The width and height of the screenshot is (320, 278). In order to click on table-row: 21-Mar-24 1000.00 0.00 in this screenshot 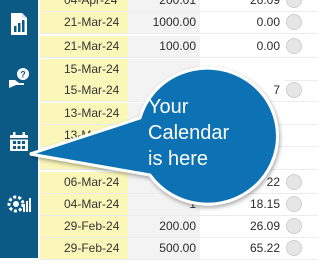, I will do `click(179, 22)`.